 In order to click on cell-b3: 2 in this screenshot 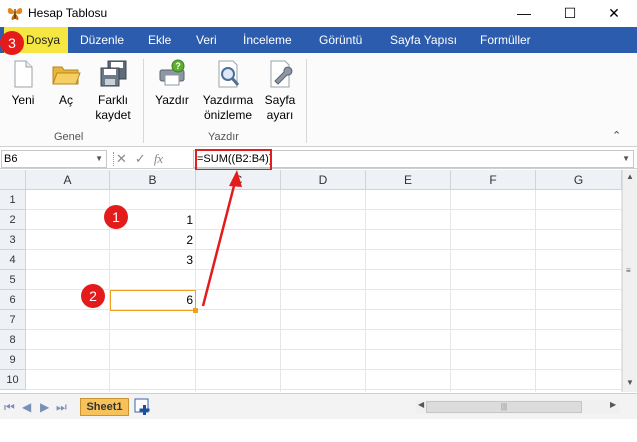, I will do `click(153, 240)`.